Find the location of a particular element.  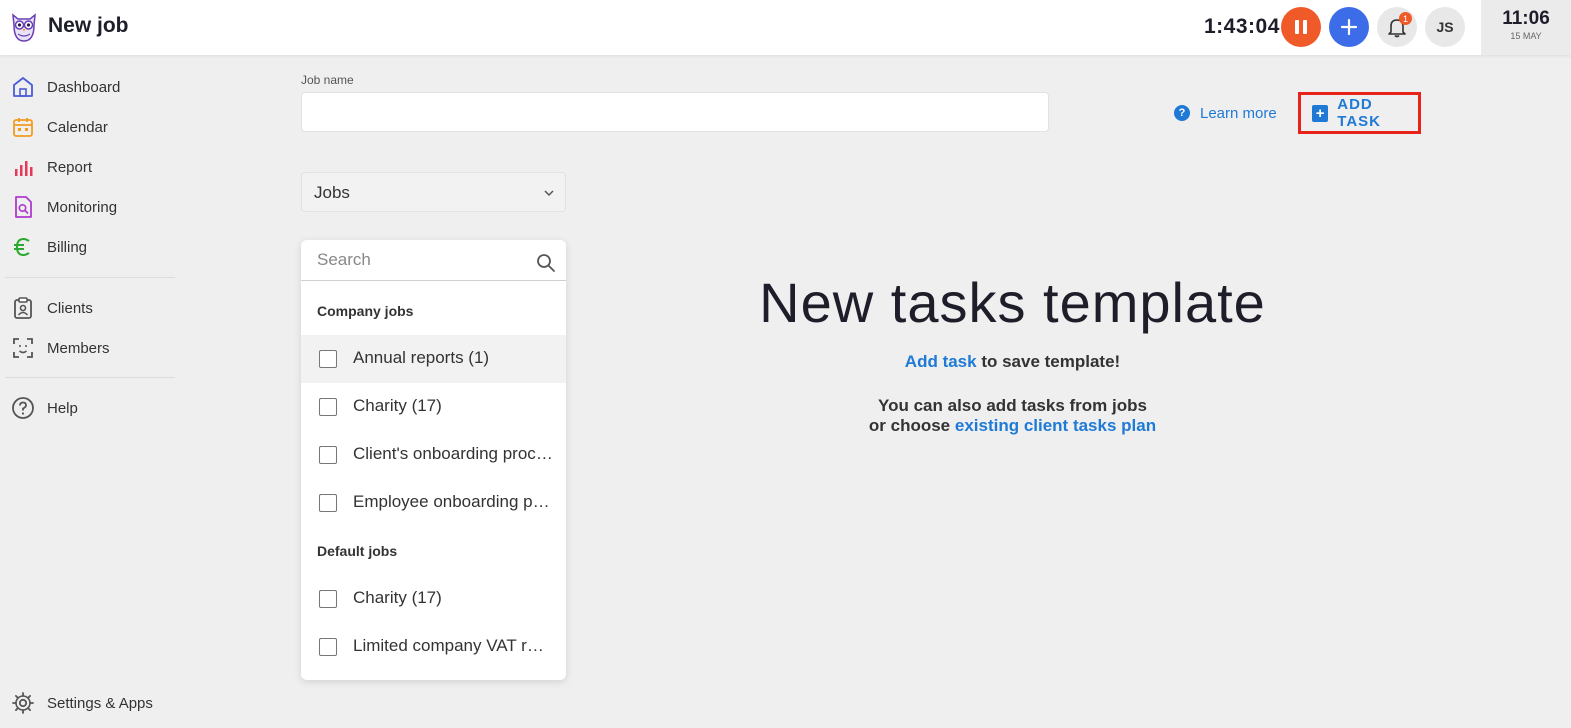

sidebar-item-label: Report is located at coordinates (70, 167).